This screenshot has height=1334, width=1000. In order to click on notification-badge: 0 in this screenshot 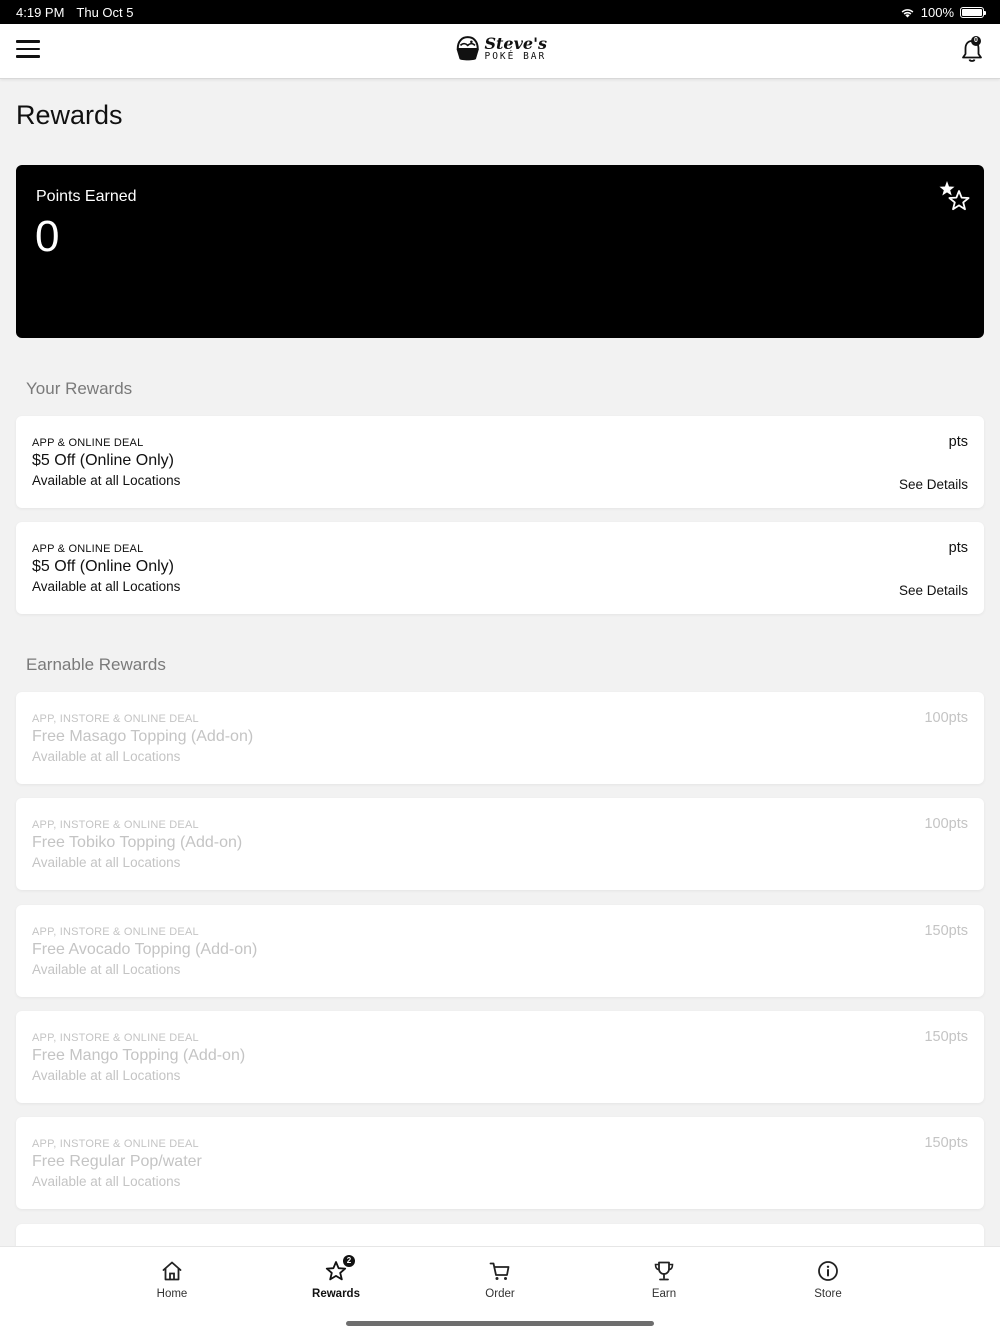, I will do `click(976, 41)`.